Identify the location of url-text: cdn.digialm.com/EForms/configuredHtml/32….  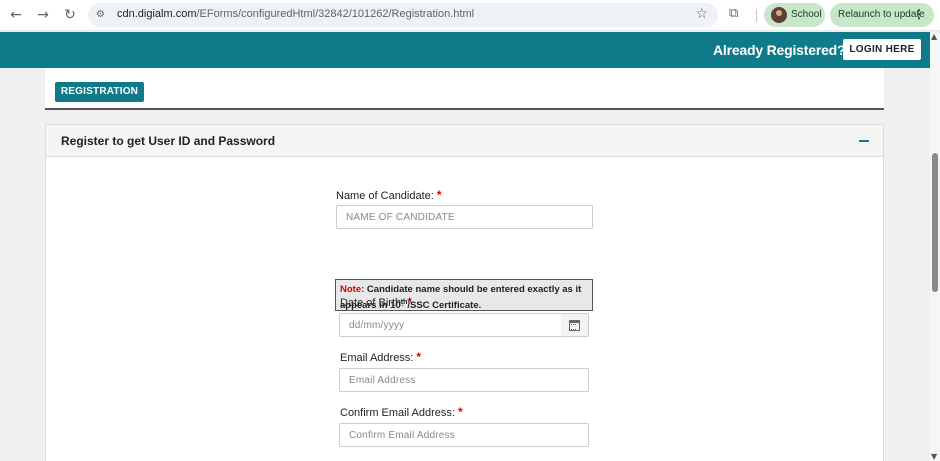
(296, 14).